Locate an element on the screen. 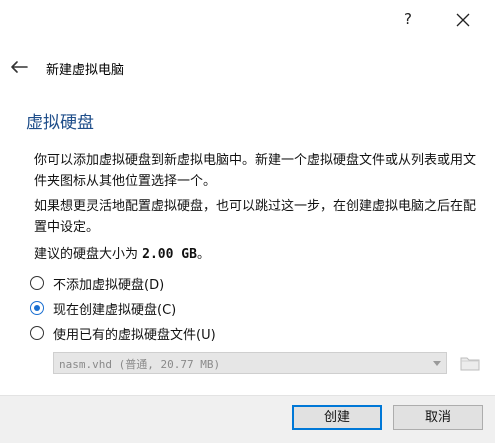 The height and width of the screenshot is (443, 495). back-arrow-icon is located at coordinates (19, 67).